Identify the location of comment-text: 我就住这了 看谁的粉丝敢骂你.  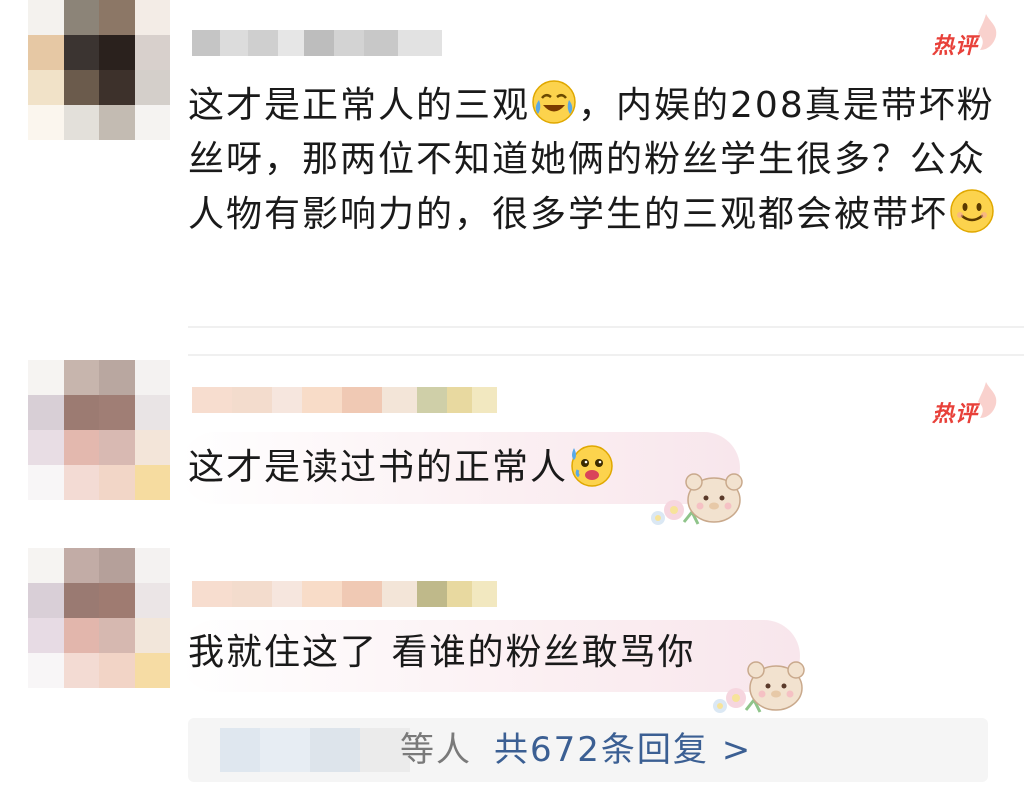
(442, 652).